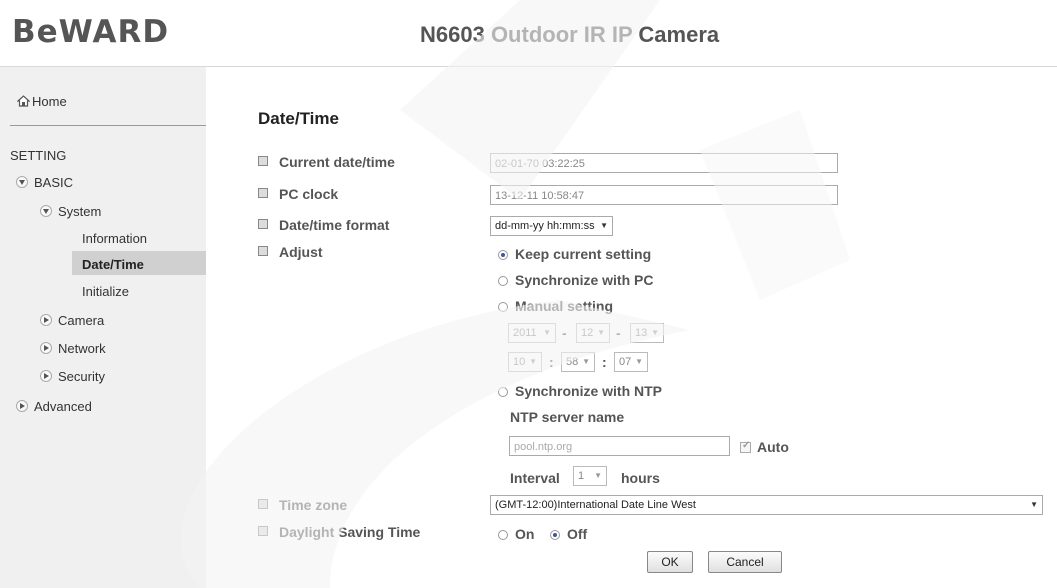 The width and height of the screenshot is (1057, 588). Describe the element at coordinates (313, 505) in the screenshot. I see `timezone-label-text: Time zone` at that location.